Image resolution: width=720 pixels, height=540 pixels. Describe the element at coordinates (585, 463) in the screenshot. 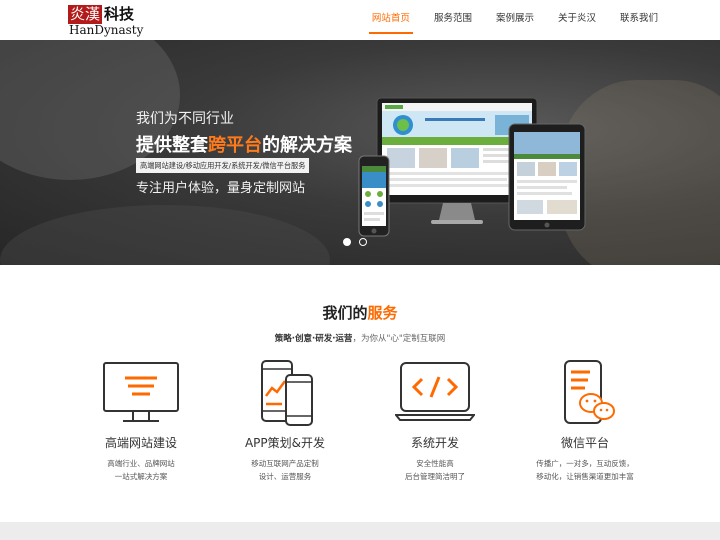

I see `description-line: 传播广，一对多，互动反馈，` at that location.